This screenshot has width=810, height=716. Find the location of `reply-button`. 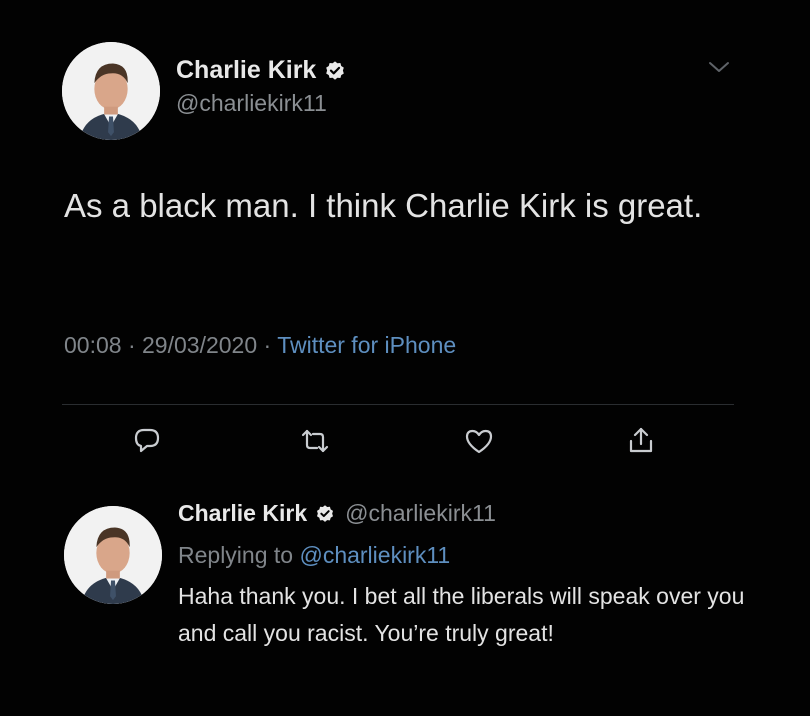

reply-button is located at coordinates (147, 441).